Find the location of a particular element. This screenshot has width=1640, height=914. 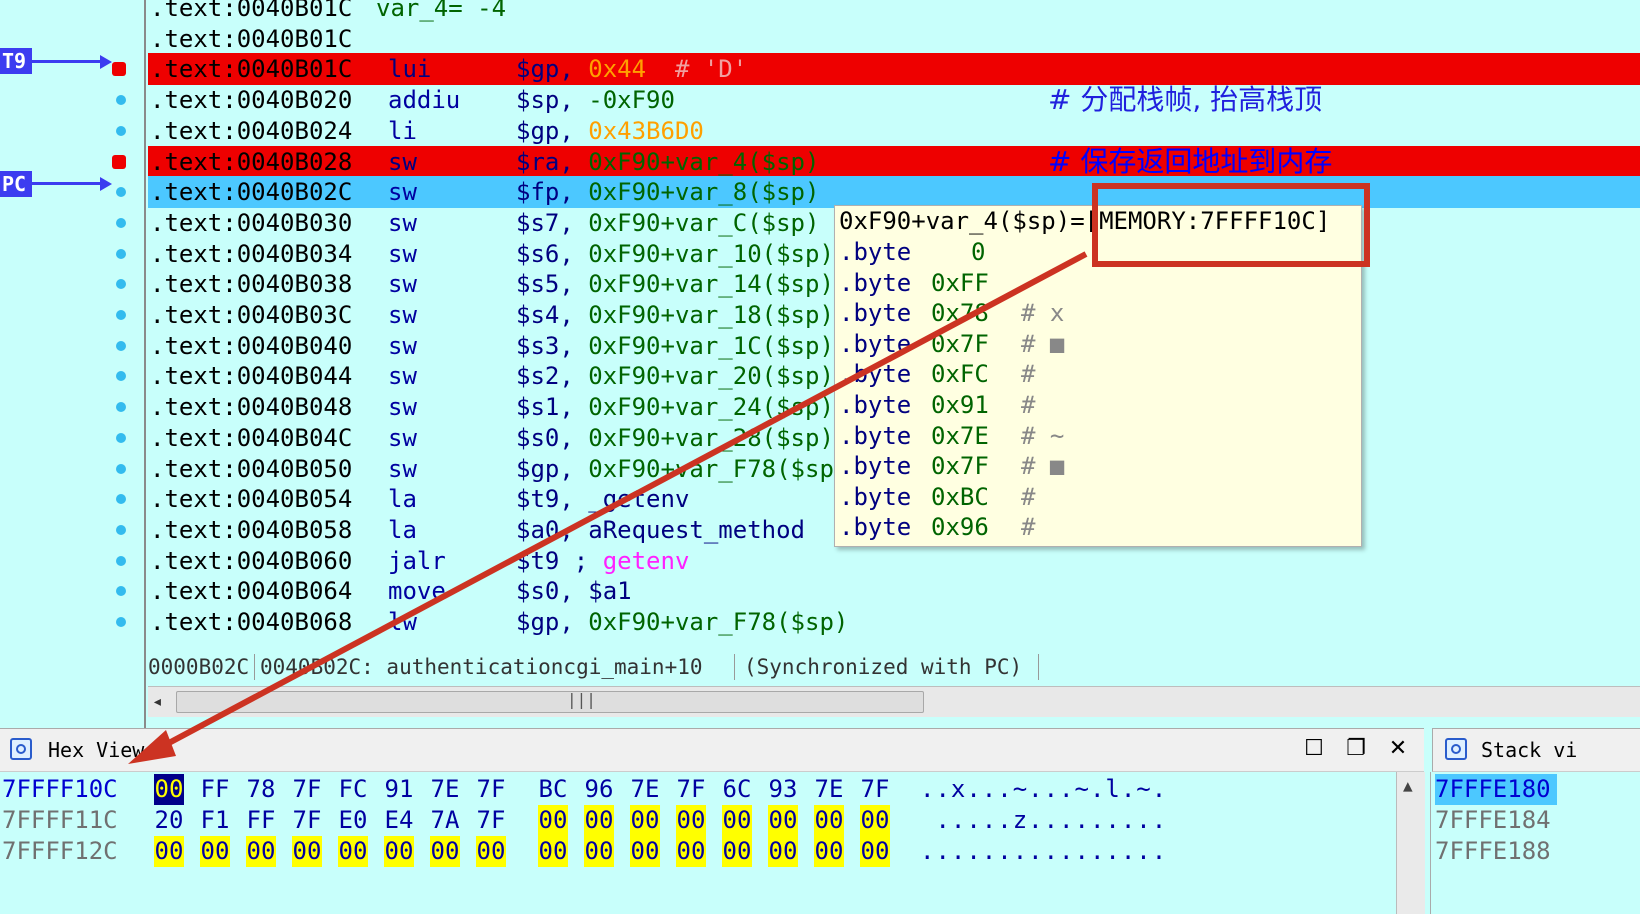

byte-keyword: .byte is located at coordinates (875, 252).